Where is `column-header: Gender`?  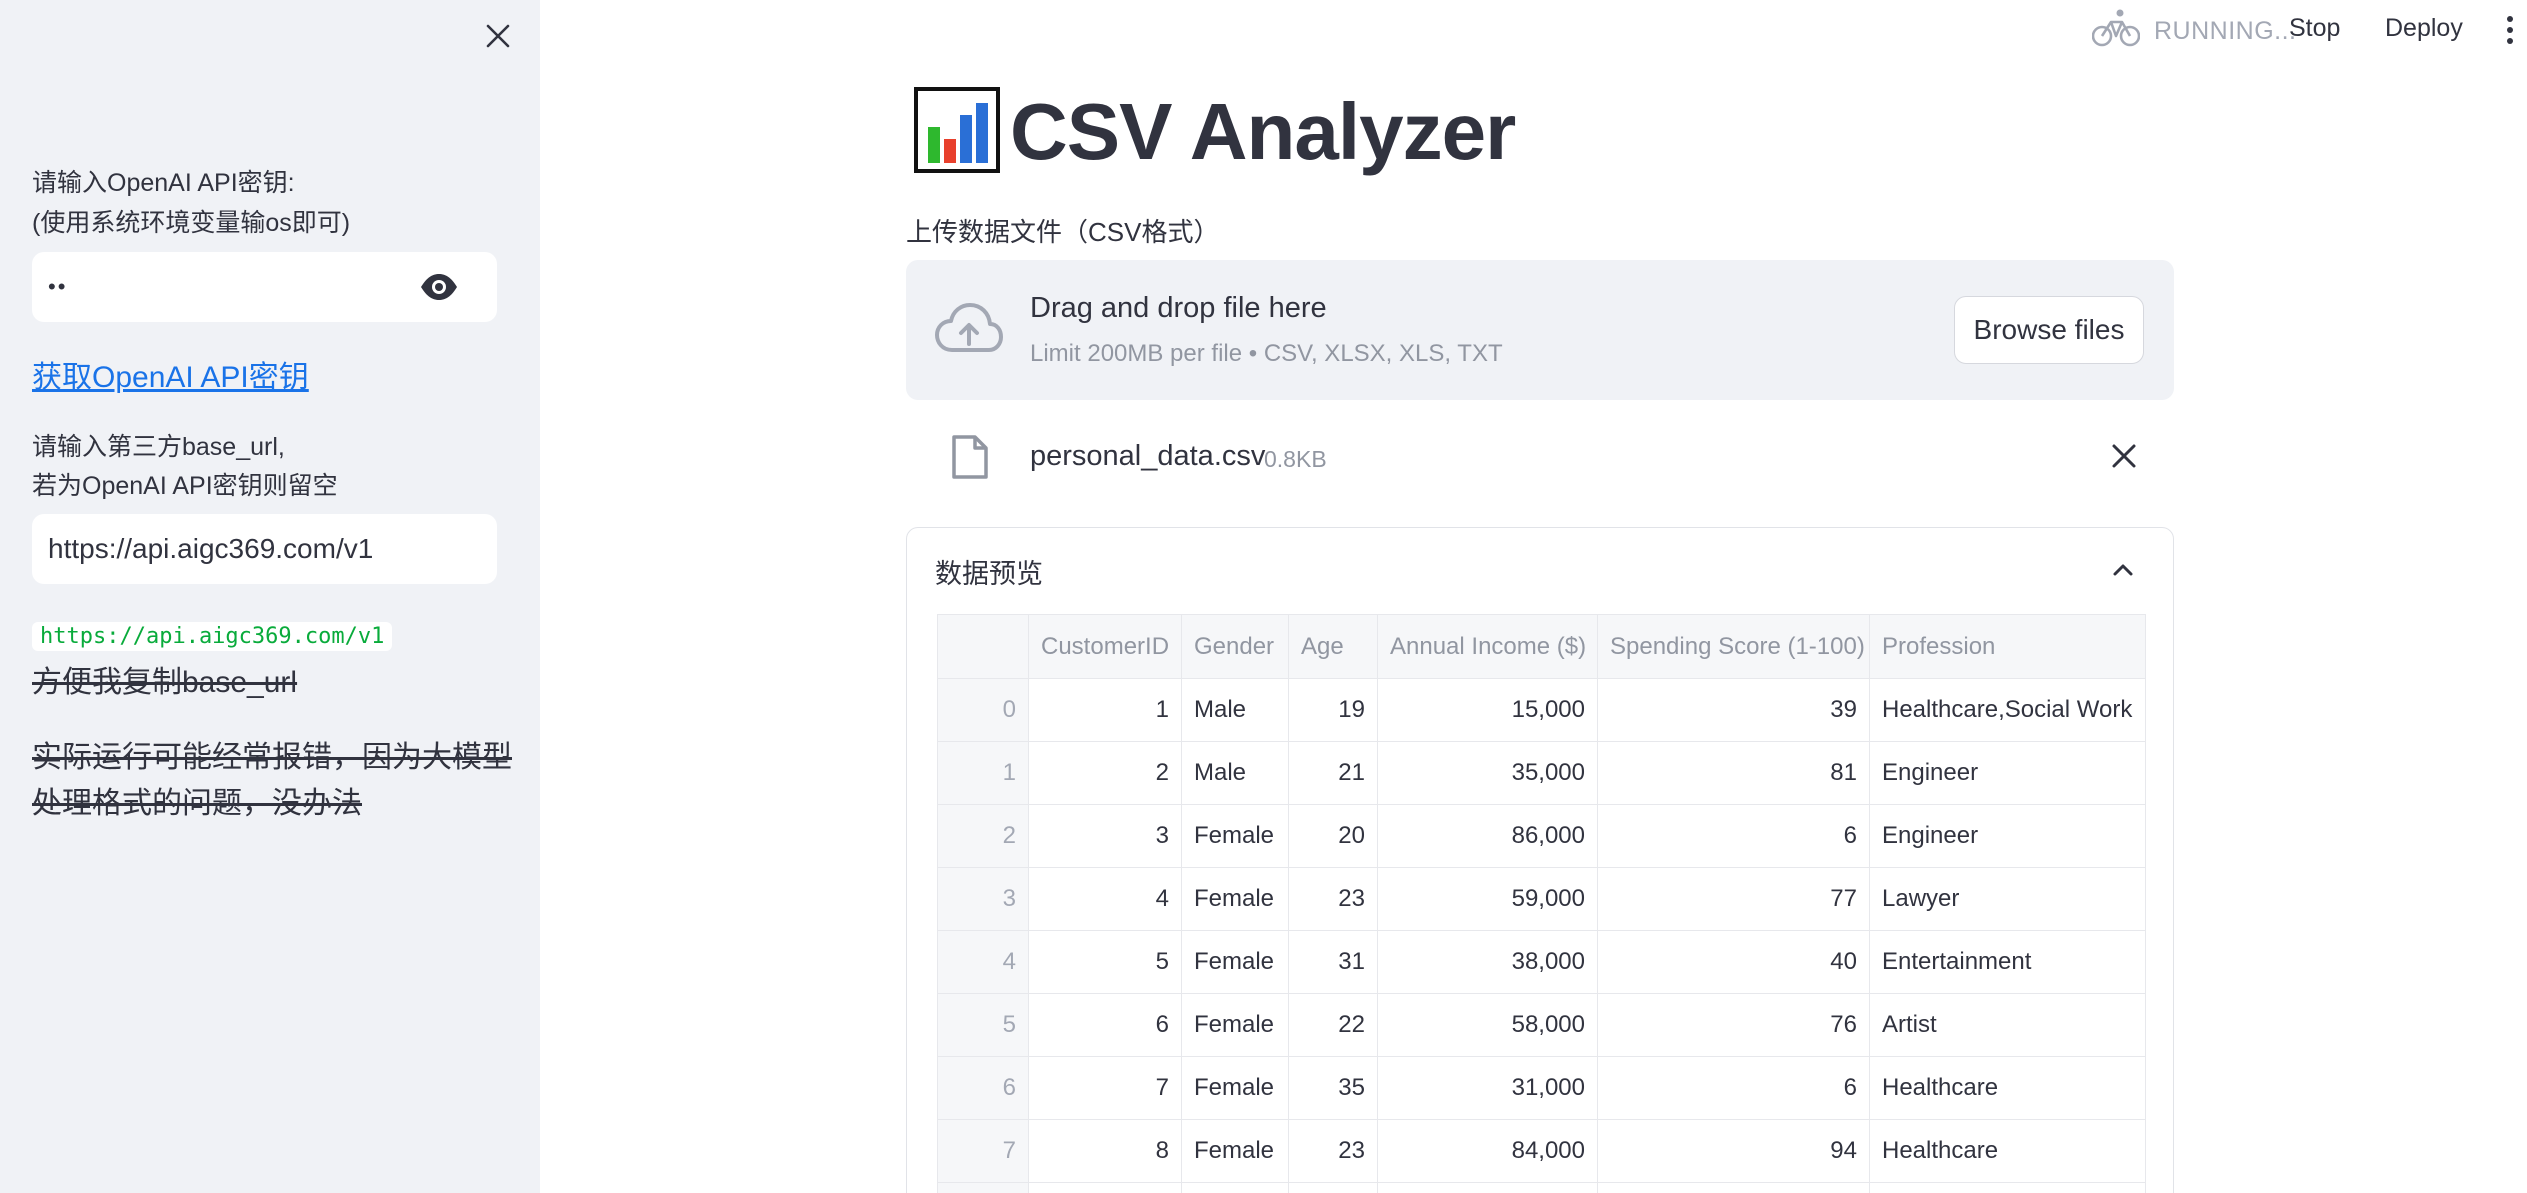
column-header: Gender is located at coordinates (1235, 646).